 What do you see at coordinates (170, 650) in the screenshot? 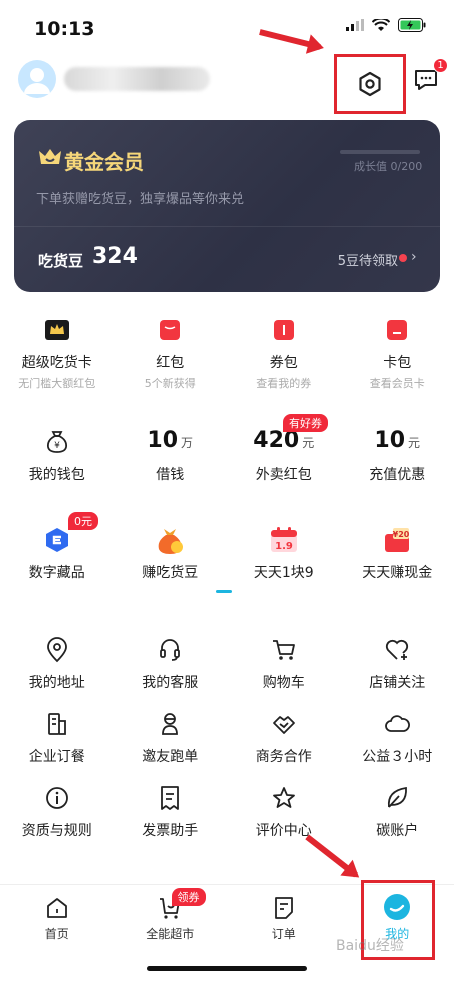
I see `headset-icon` at bounding box center [170, 650].